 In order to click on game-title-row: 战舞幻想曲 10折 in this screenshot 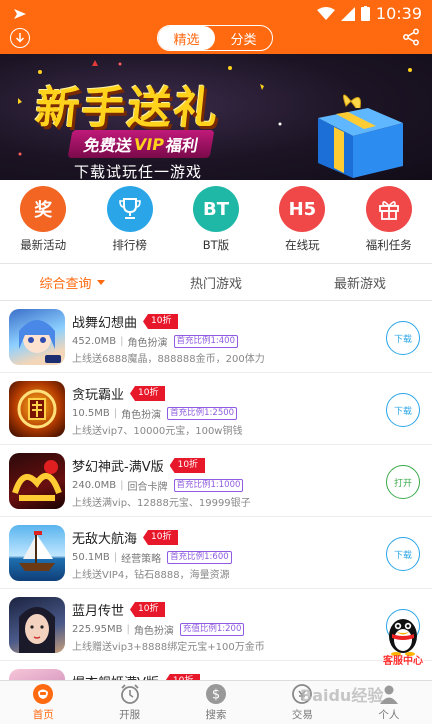, I will do `click(125, 321)`.